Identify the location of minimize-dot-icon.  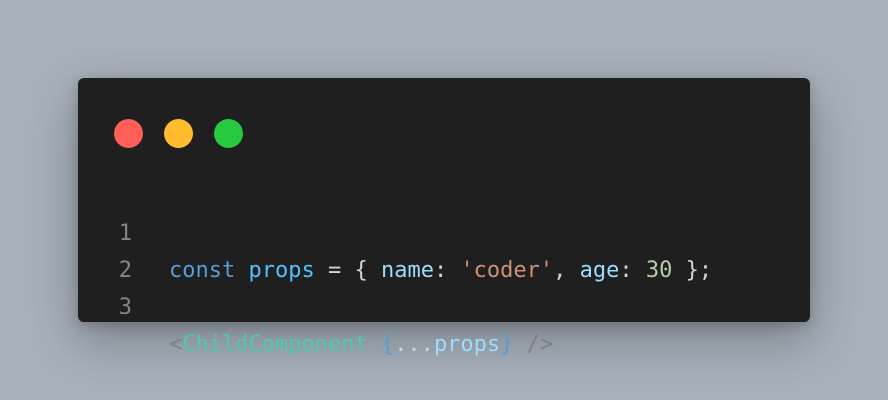
(178, 133).